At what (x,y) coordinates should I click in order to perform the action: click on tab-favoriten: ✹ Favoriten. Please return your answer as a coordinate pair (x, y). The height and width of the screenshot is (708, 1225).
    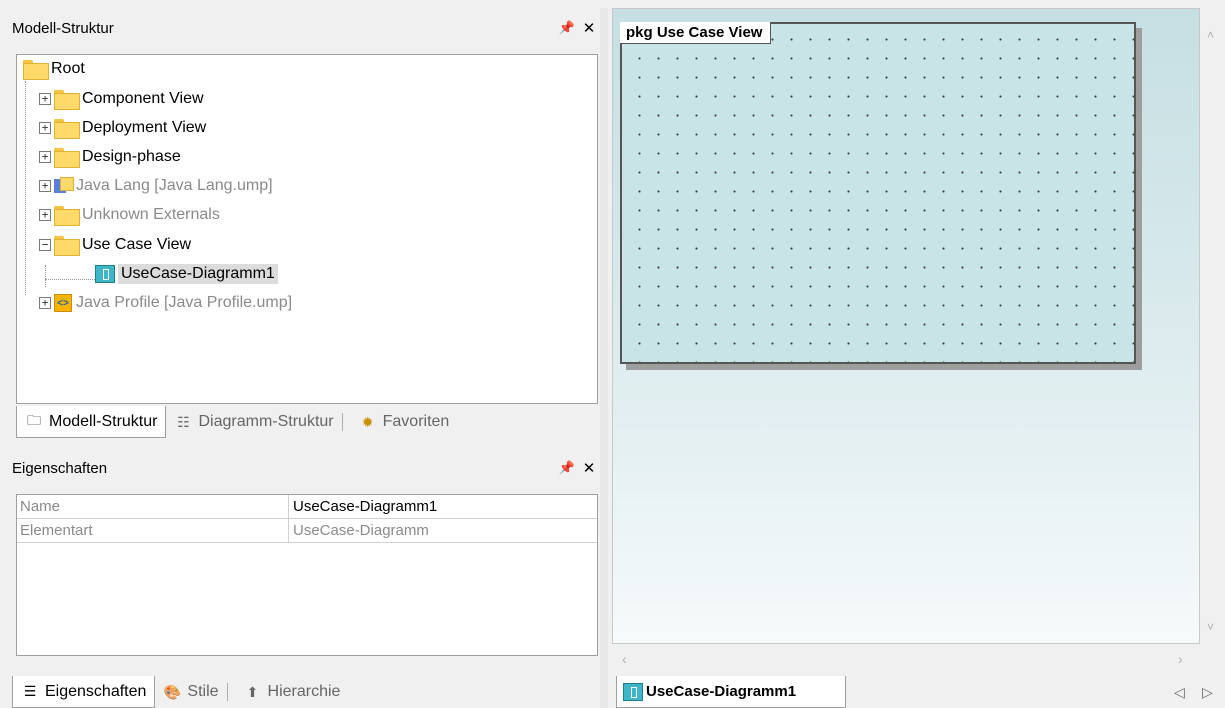
    Looking at the image, I should click on (404, 422).